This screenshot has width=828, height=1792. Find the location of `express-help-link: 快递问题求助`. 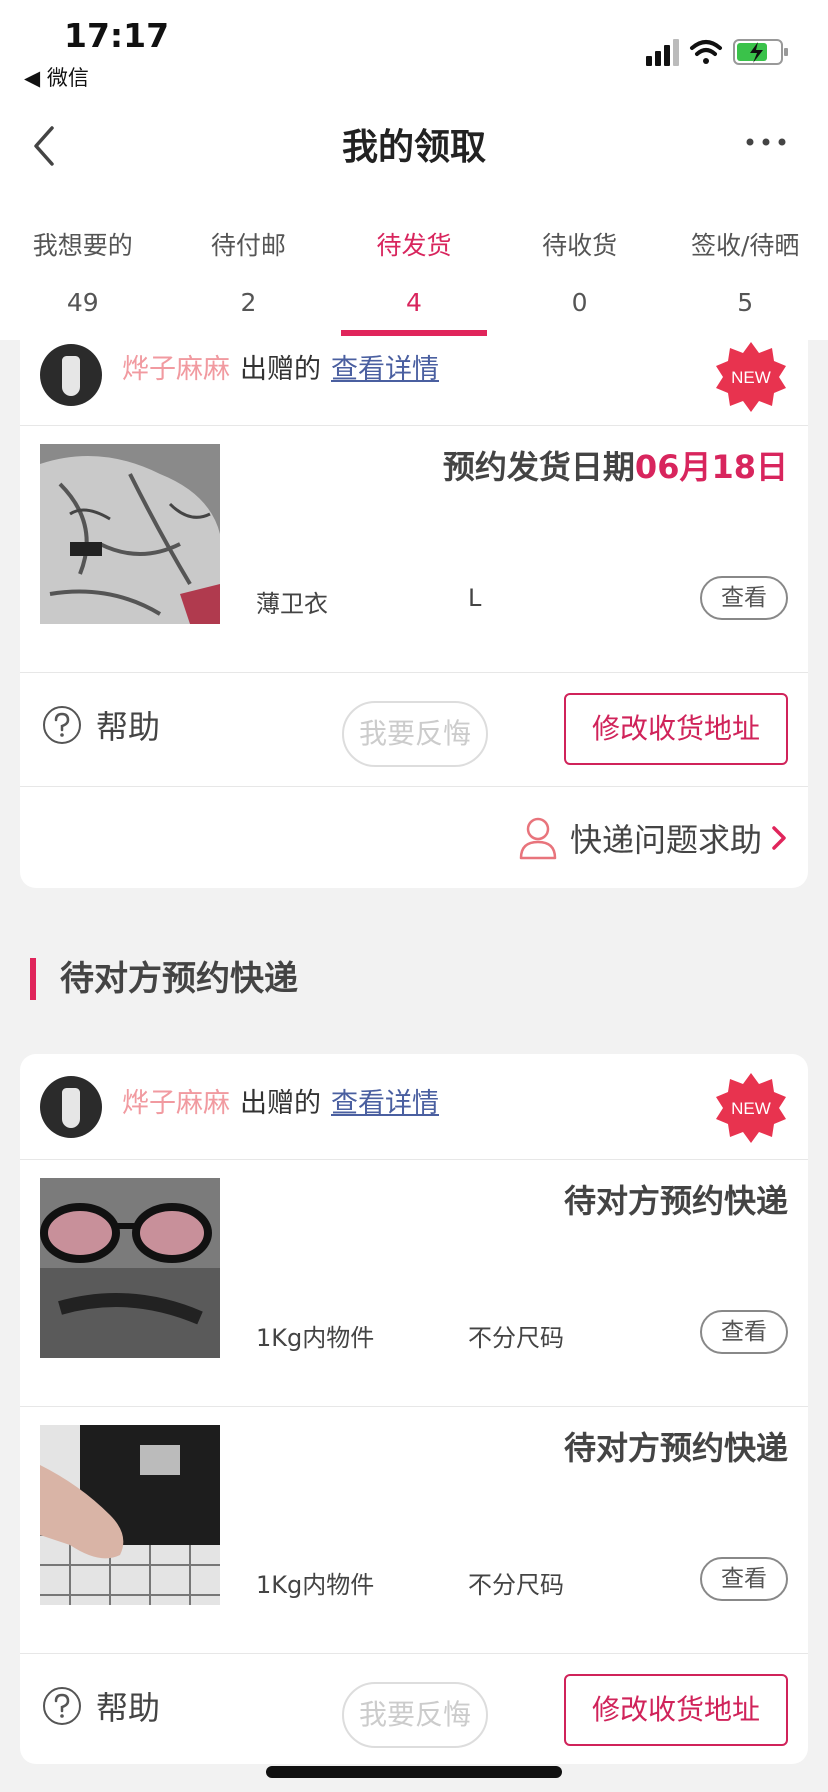

express-help-link: 快递问题求助 is located at coordinates (653, 838).